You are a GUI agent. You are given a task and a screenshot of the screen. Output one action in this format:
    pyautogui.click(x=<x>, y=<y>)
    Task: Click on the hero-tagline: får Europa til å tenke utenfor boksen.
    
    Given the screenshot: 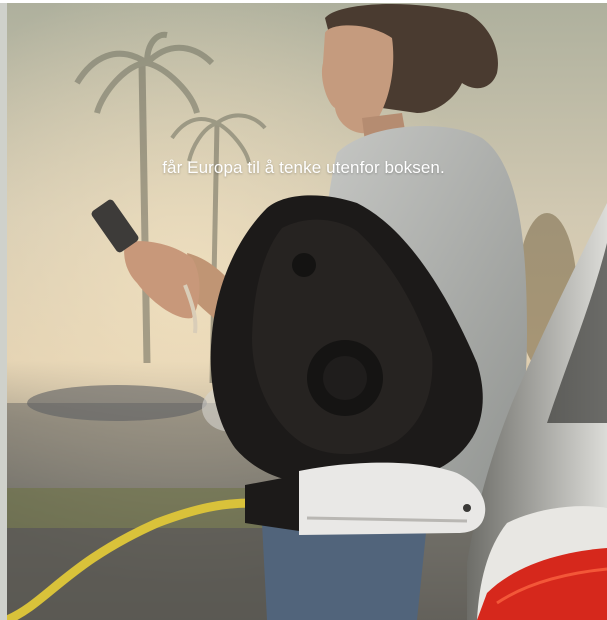 What is the action you would take?
    pyautogui.click(x=303, y=167)
    